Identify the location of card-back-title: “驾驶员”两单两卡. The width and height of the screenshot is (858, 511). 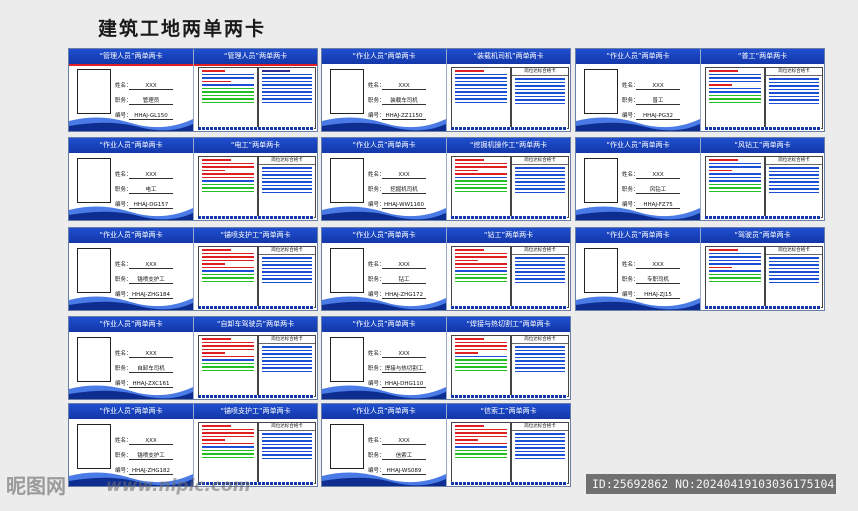
(762, 235).